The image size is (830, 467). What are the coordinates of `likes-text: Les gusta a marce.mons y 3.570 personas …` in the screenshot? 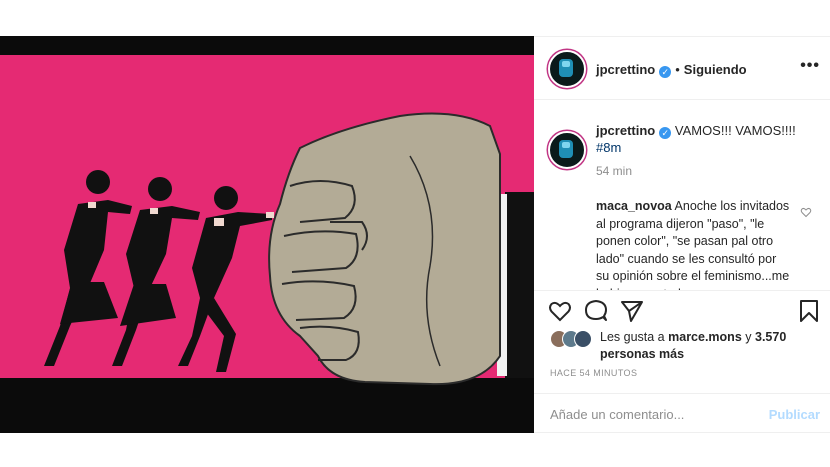 It's located at (710, 346).